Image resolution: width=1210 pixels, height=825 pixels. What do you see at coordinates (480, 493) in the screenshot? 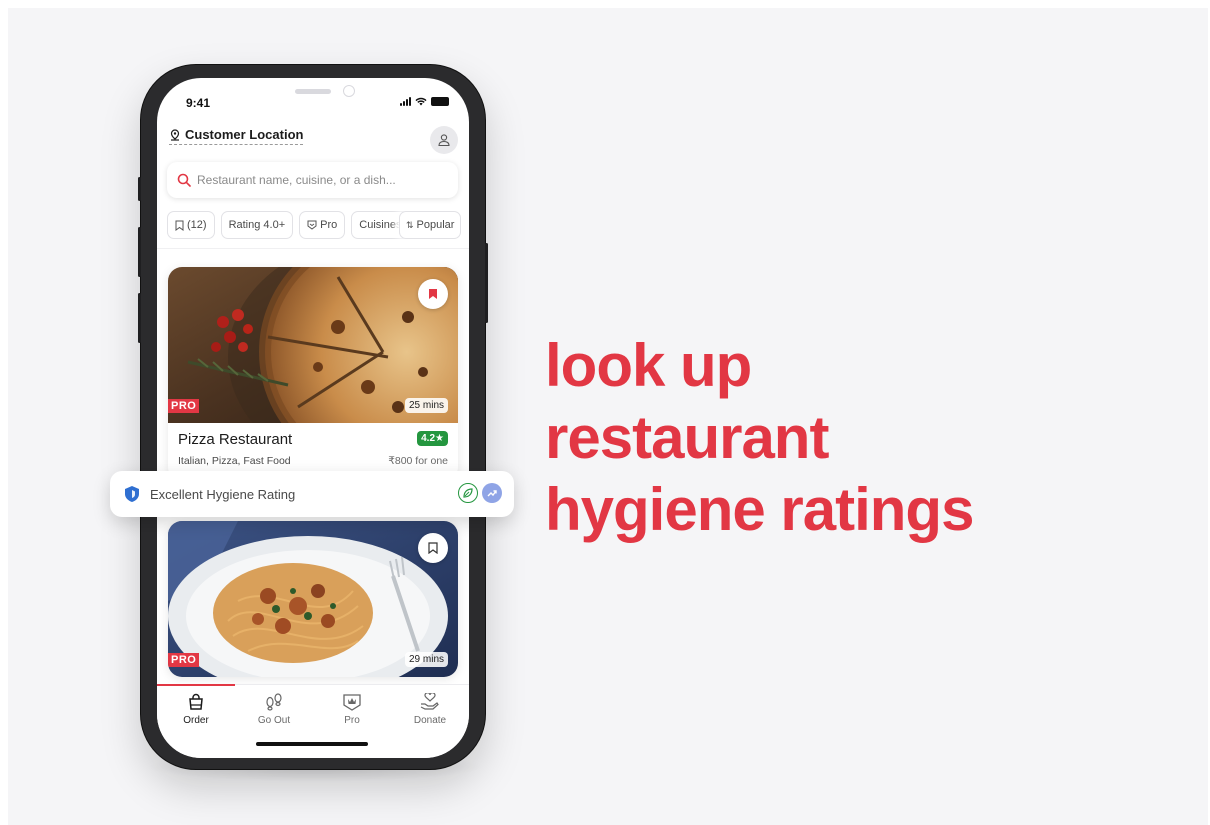
I see `hygiene-icons` at bounding box center [480, 493].